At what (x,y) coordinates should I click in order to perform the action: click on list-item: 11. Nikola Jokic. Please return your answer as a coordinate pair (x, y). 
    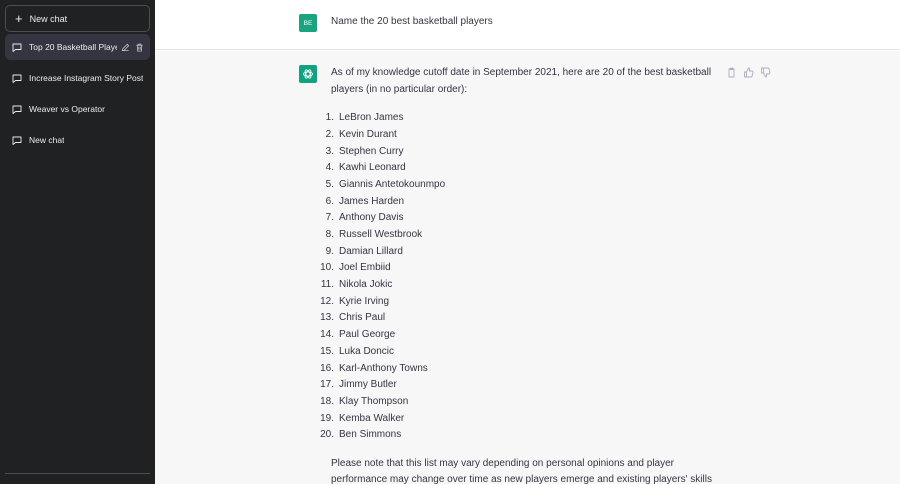
    Looking at the image, I should click on (521, 285).